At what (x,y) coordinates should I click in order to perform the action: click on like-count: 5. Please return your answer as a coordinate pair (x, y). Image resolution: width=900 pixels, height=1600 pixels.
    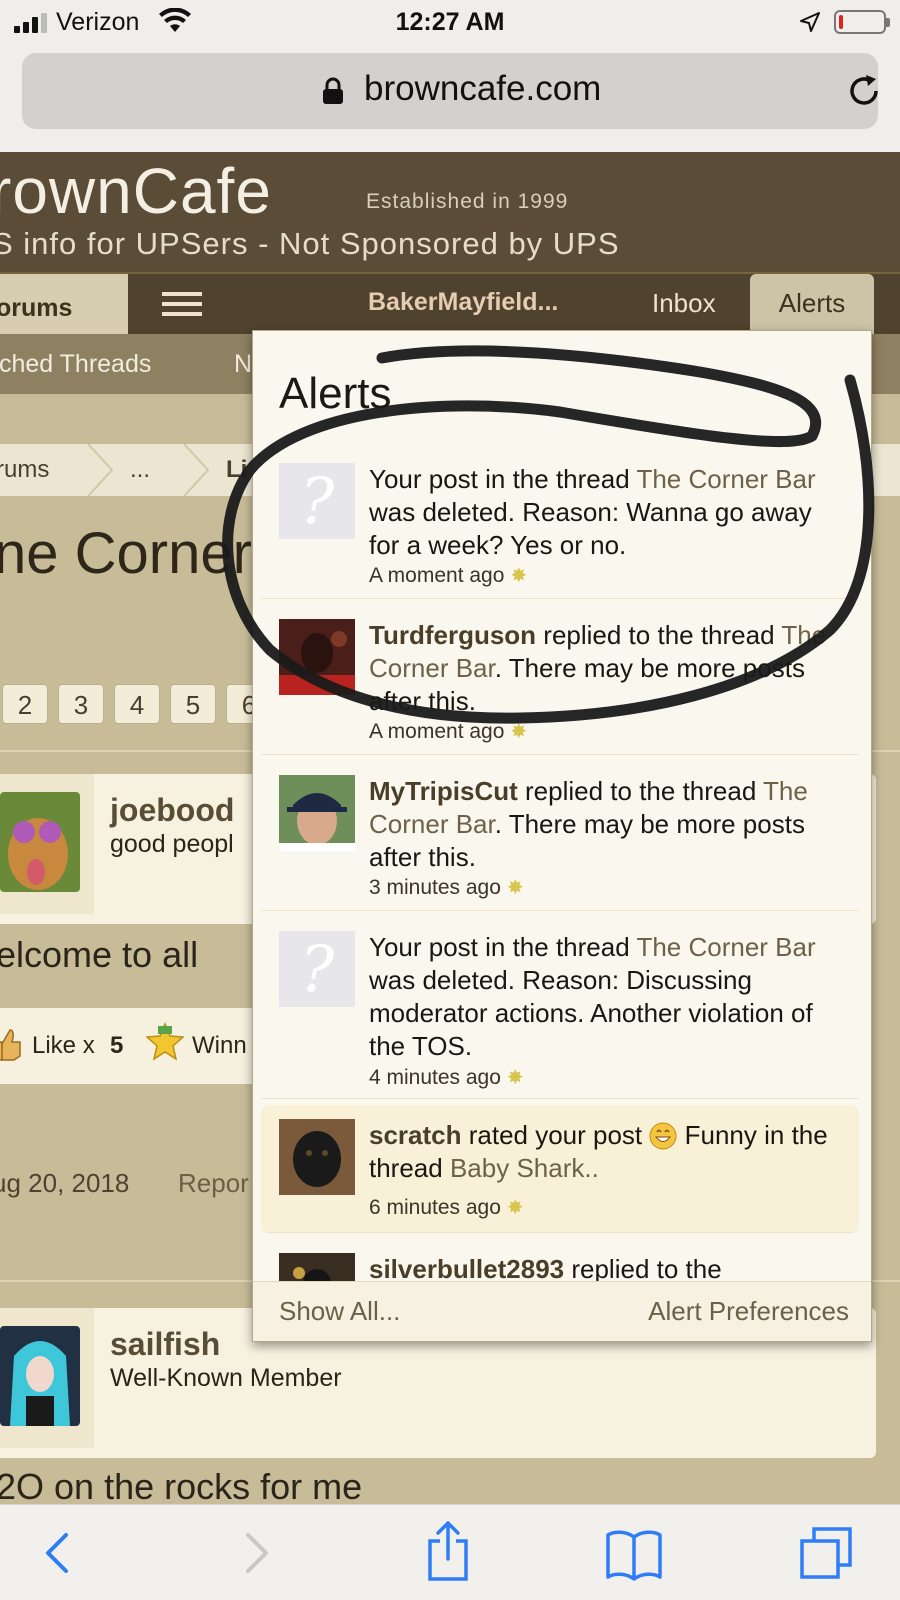
    Looking at the image, I should click on (117, 1045).